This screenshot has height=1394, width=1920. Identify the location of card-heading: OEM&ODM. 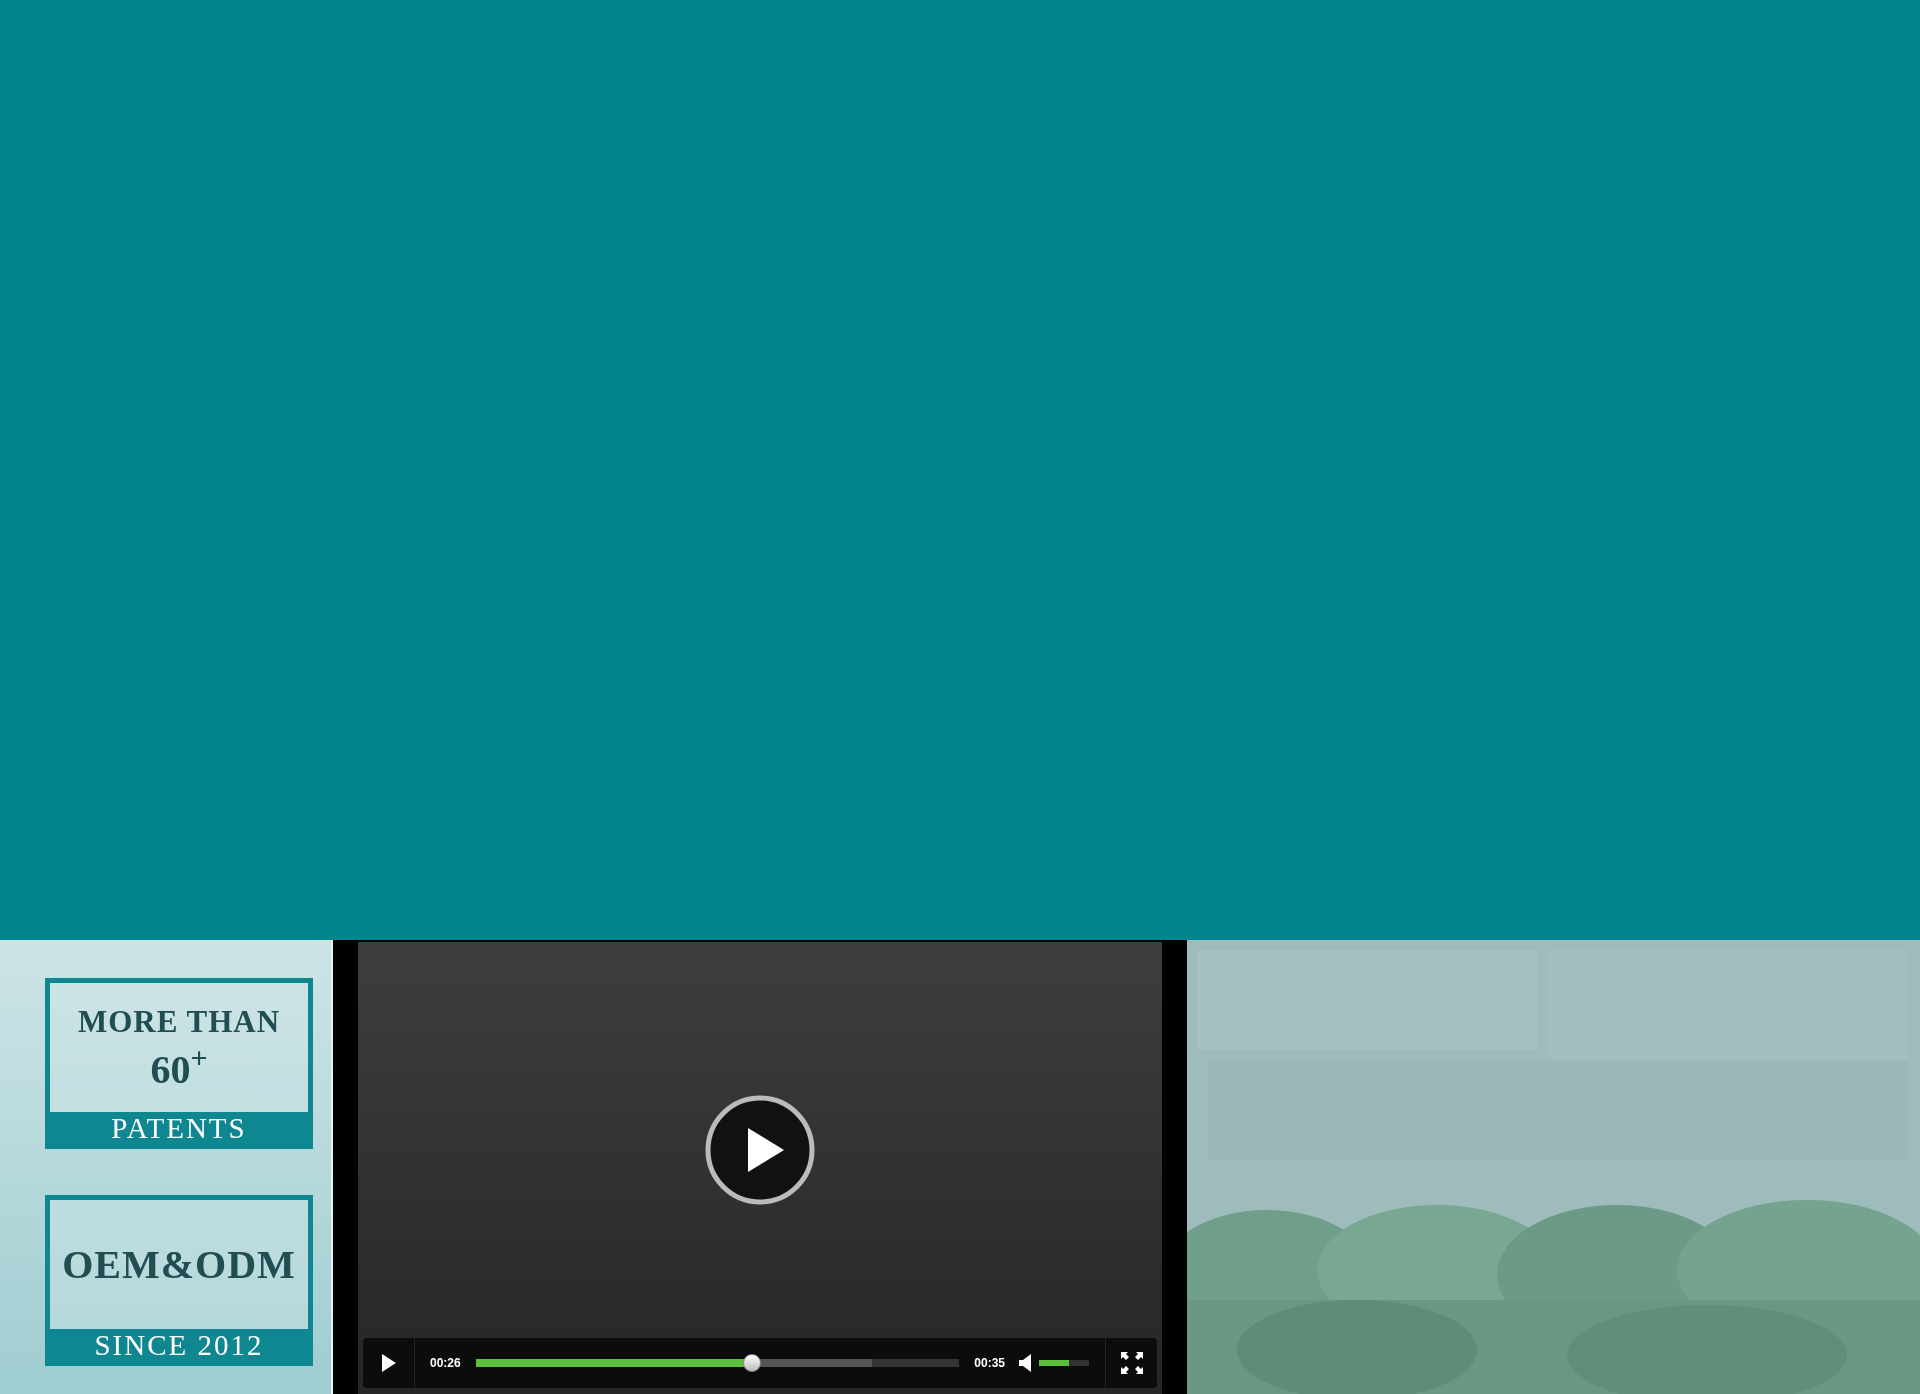
(179, 1264).